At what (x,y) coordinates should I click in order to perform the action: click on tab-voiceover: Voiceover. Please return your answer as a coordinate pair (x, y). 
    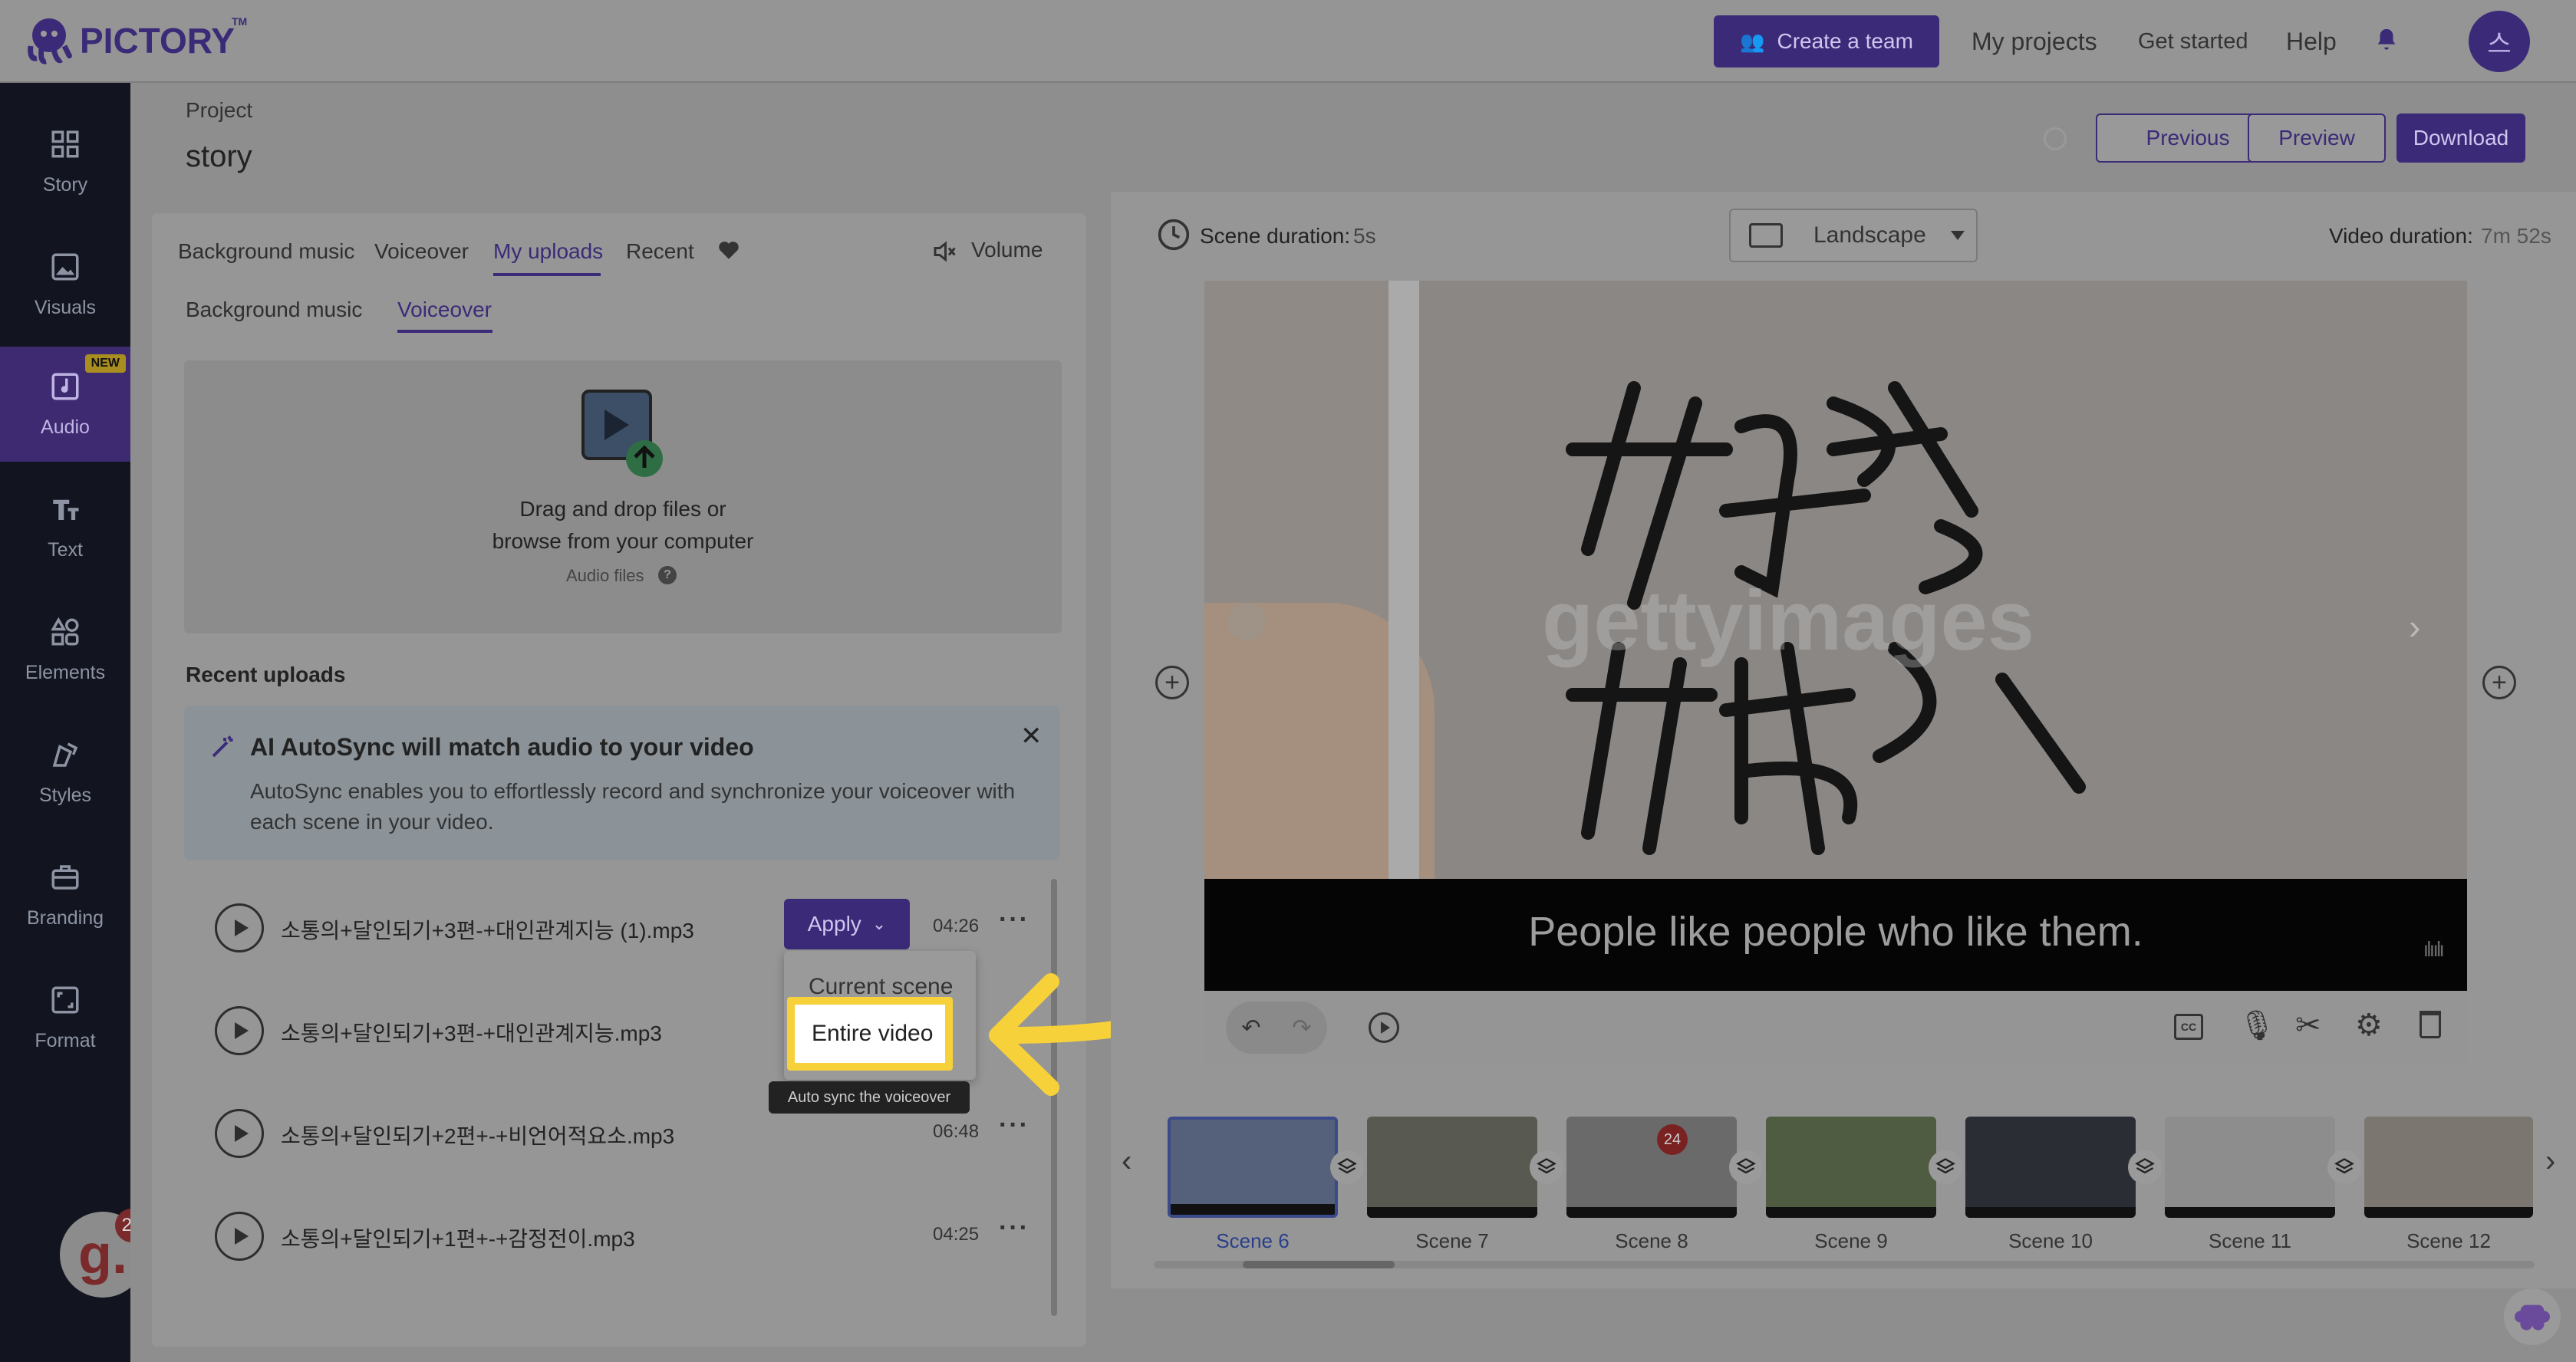
    Looking at the image, I should click on (421, 251).